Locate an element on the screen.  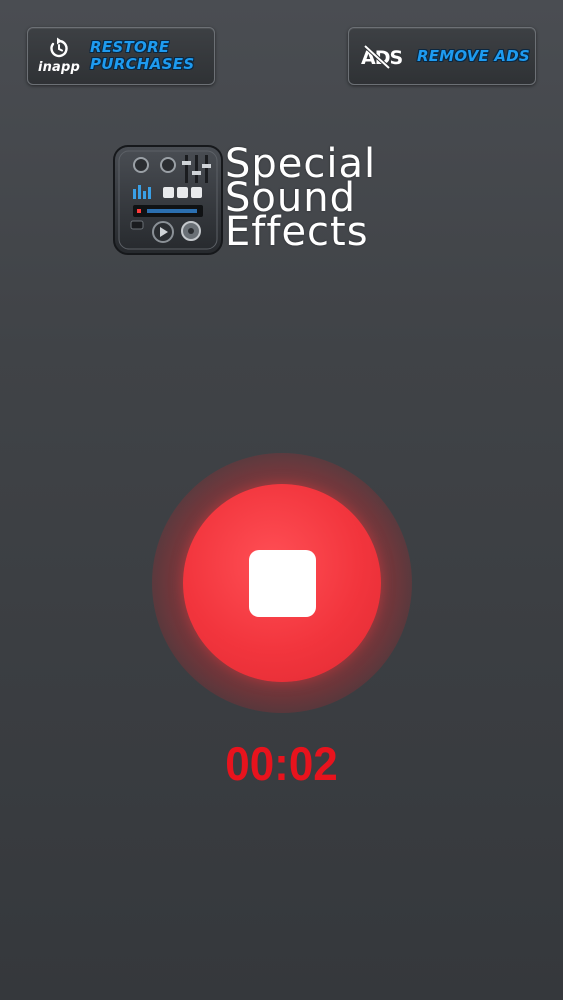
restore-label-line2: Purchases is located at coordinates (142, 64).